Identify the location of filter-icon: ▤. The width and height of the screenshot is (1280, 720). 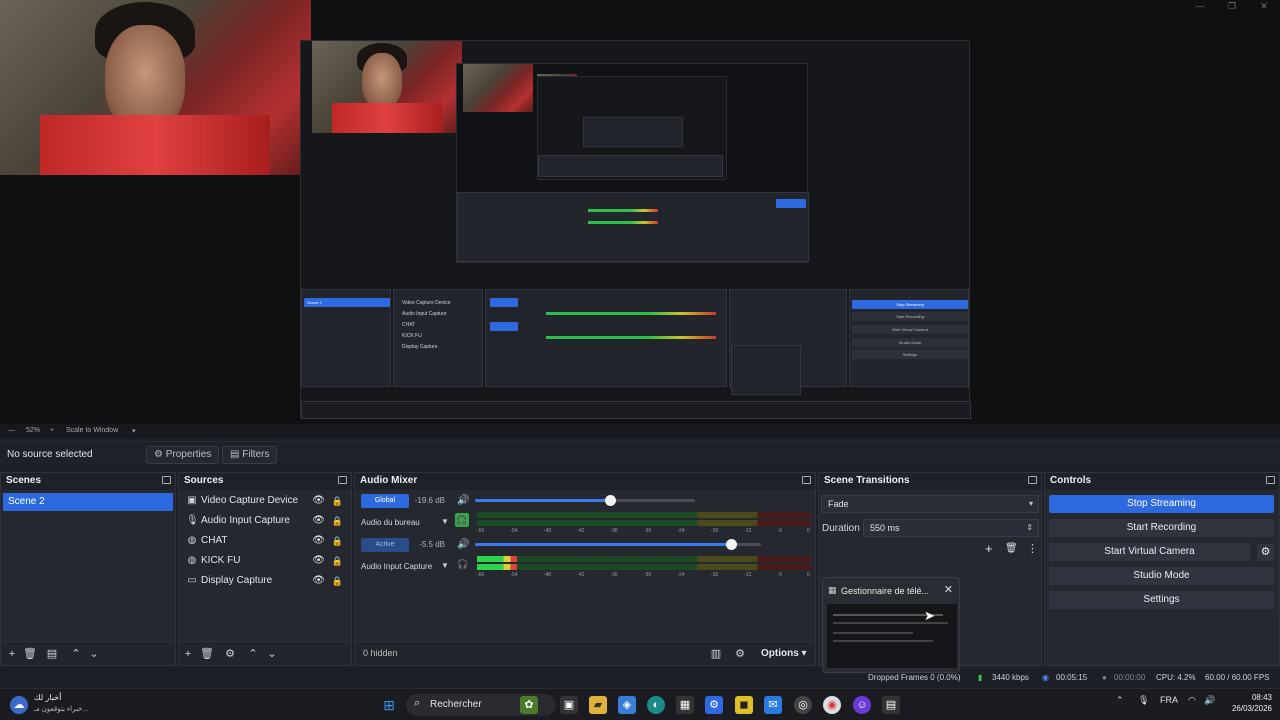
(52, 654).